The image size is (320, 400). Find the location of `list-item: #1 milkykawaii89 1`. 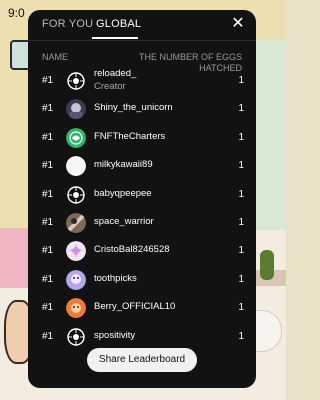

list-item: #1 milkykawaii89 1 is located at coordinates (142, 167).